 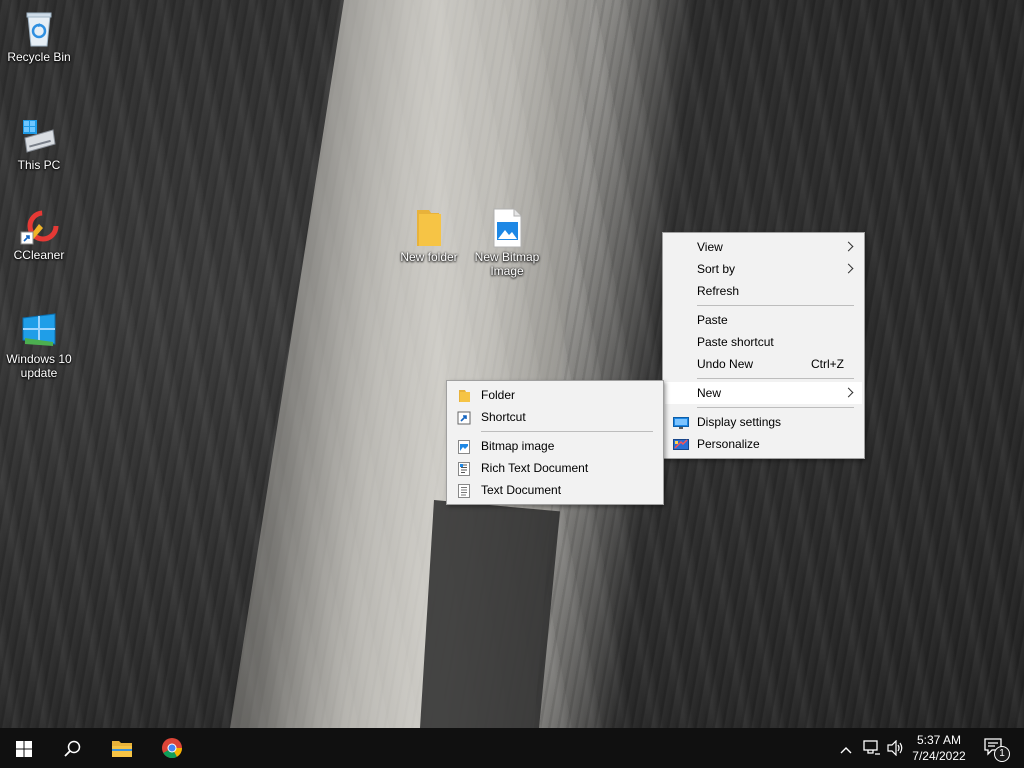 I want to click on chevron-up-icon, so click(x=846, y=750).